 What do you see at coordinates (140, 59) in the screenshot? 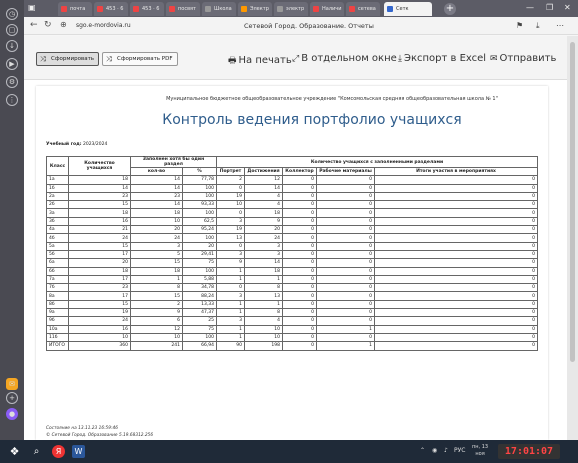
I see `generate-pdf-button: ⤨ Сформировать PDF` at bounding box center [140, 59].